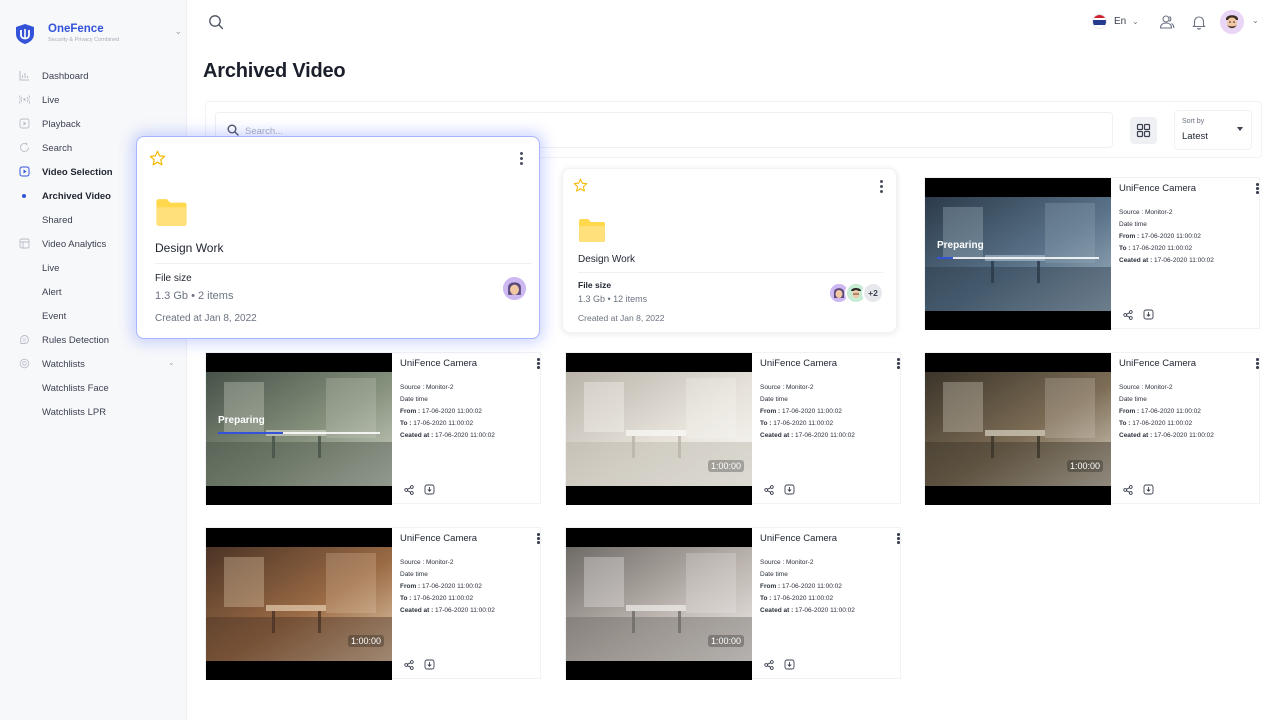  What do you see at coordinates (93, 100) in the screenshot?
I see `sidebar-item-live: Live` at bounding box center [93, 100].